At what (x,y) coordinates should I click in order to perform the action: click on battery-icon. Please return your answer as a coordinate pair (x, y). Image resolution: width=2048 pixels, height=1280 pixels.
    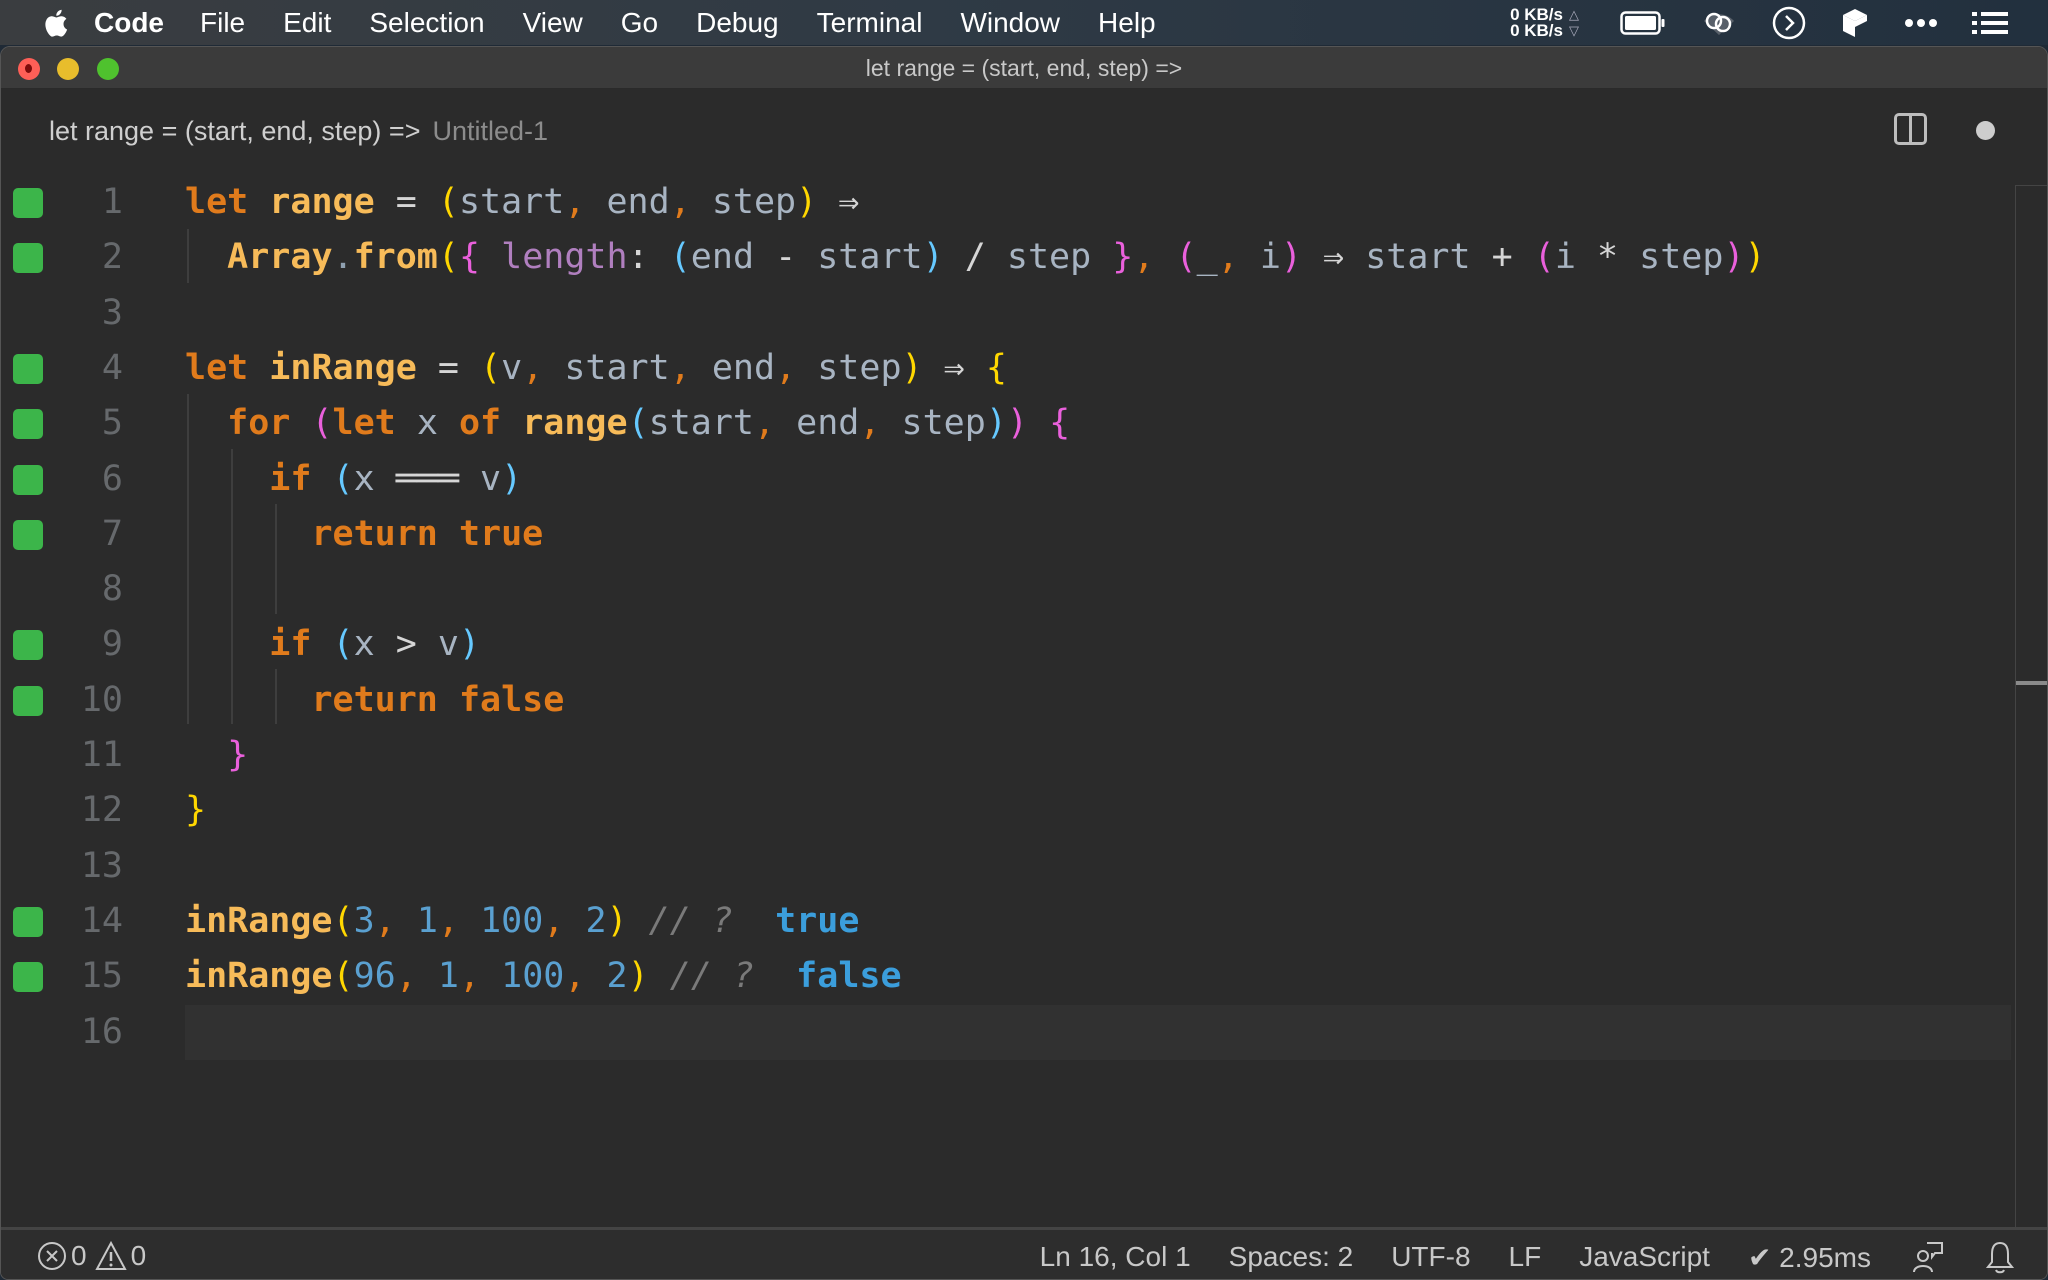
    Looking at the image, I should click on (1643, 22).